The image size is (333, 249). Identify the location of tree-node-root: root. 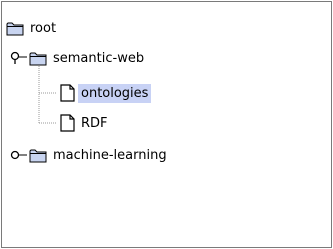
(32, 28).